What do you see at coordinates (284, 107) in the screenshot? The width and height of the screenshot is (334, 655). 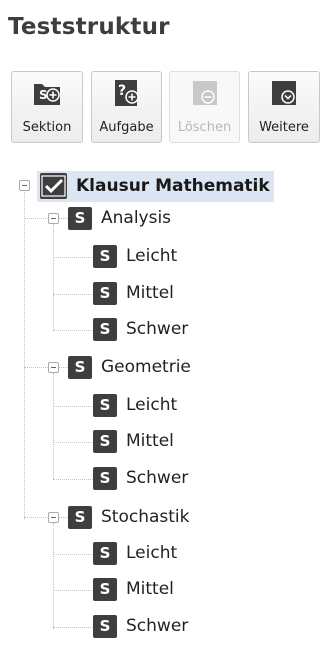 I see `more-button: Weitere` at bounding box center [284, 107].